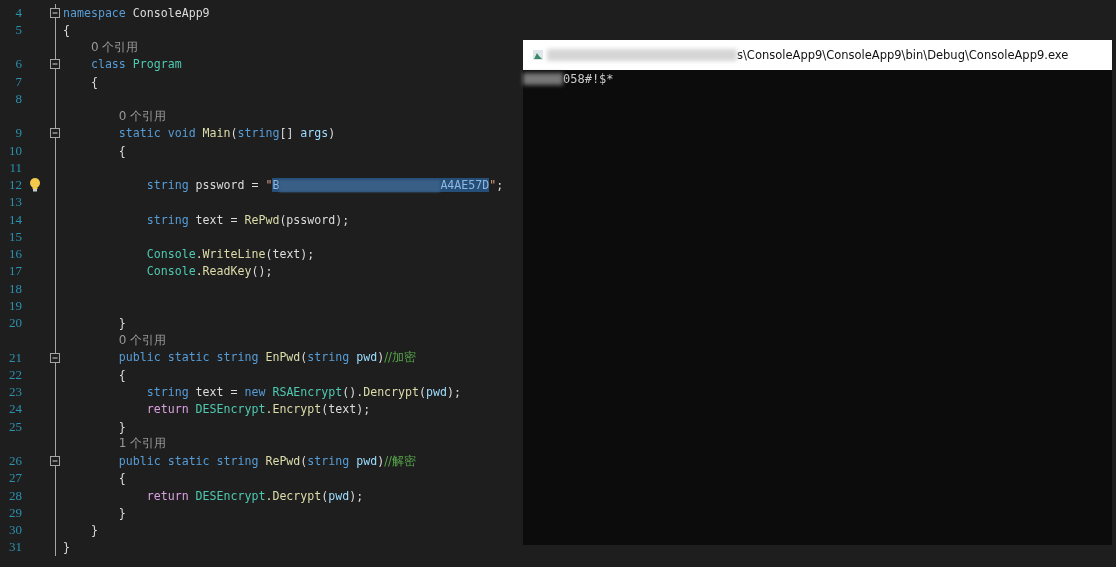 The image size is (1116, 567). Describe the element at coordinates (209, 271) in the screenshot. I see `code-line: Console.ReadKey();` at that location.